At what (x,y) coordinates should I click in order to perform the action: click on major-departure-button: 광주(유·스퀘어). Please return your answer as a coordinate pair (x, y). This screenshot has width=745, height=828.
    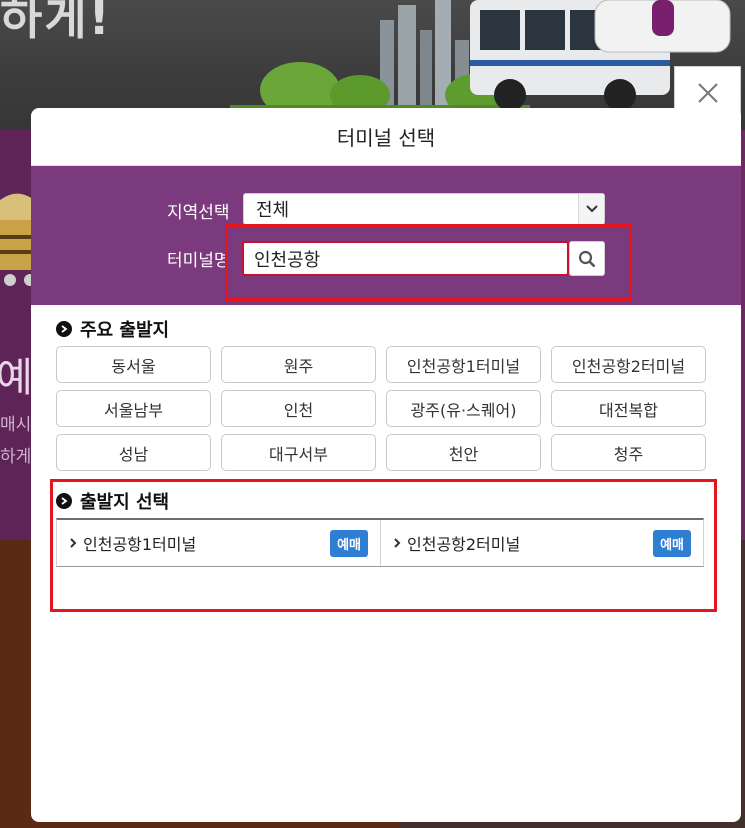
    Looking at the image, I should click on (463, 408).